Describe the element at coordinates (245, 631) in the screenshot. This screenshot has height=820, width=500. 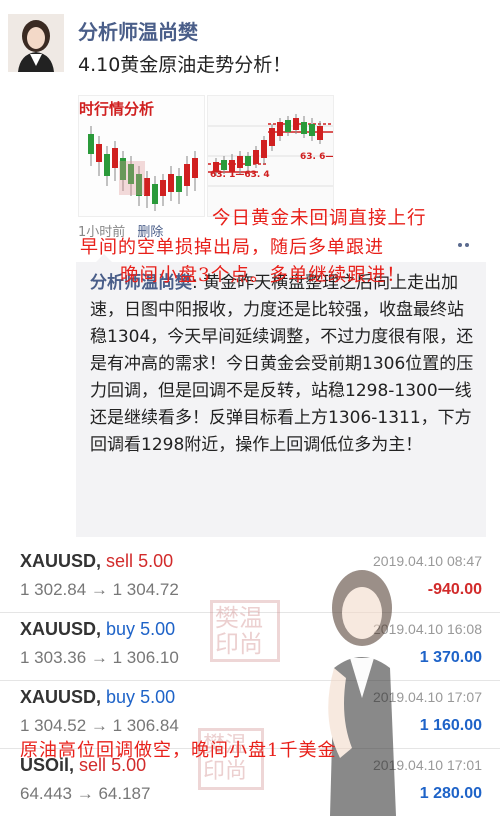
I see `watermark-stamp: 樊温印尚` at that location.